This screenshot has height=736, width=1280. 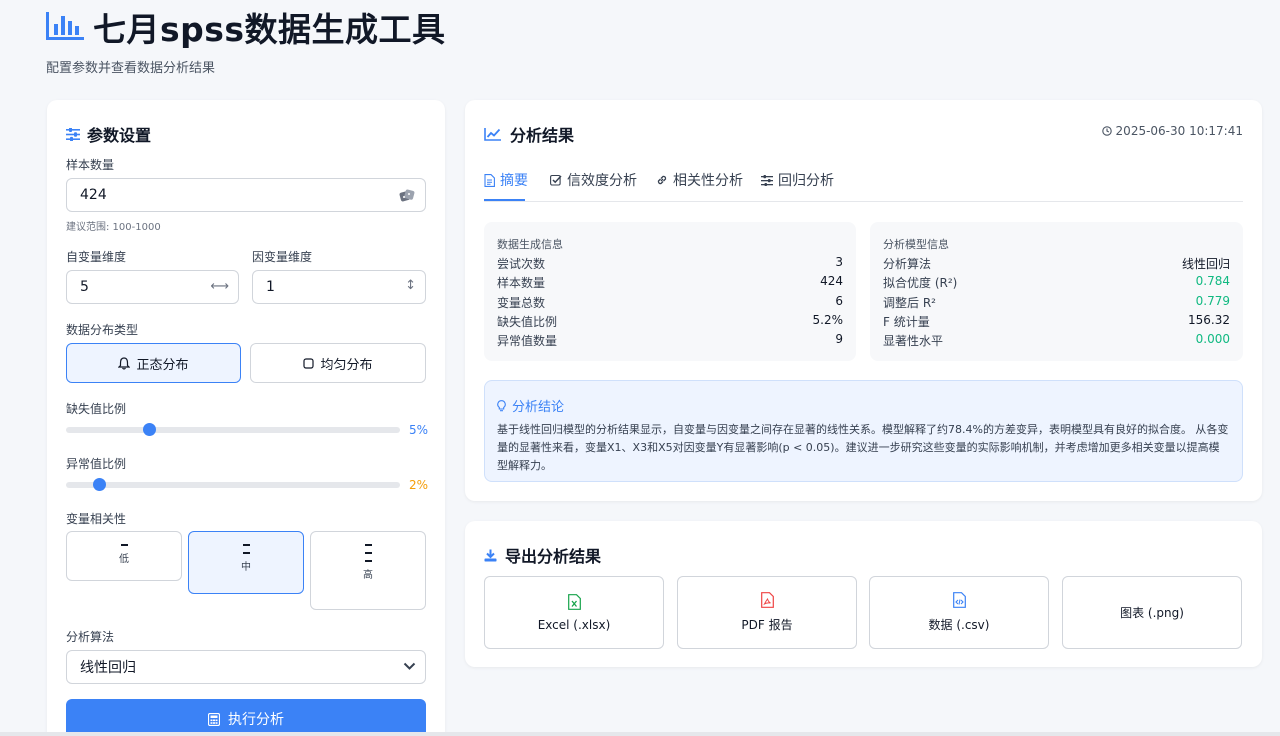 What do you see at coordinates (527, 341) in the screenshot?
I see `row-label: 异常值数量` at bounding box center [527, 341].